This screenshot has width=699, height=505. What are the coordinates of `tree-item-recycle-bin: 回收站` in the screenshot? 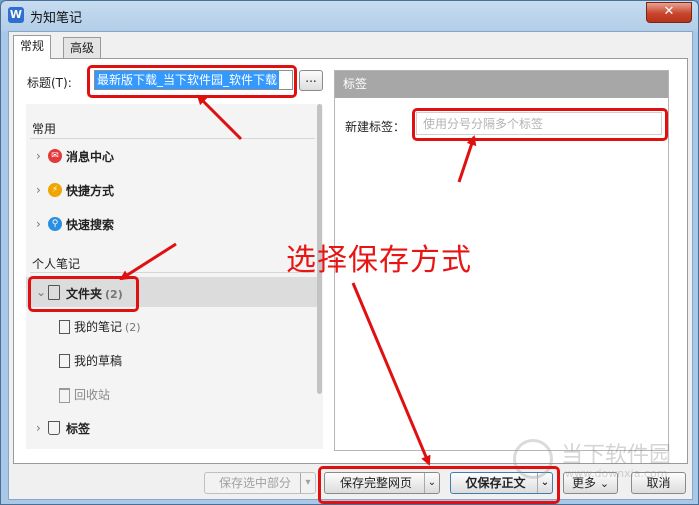 It's located at (171, 394).